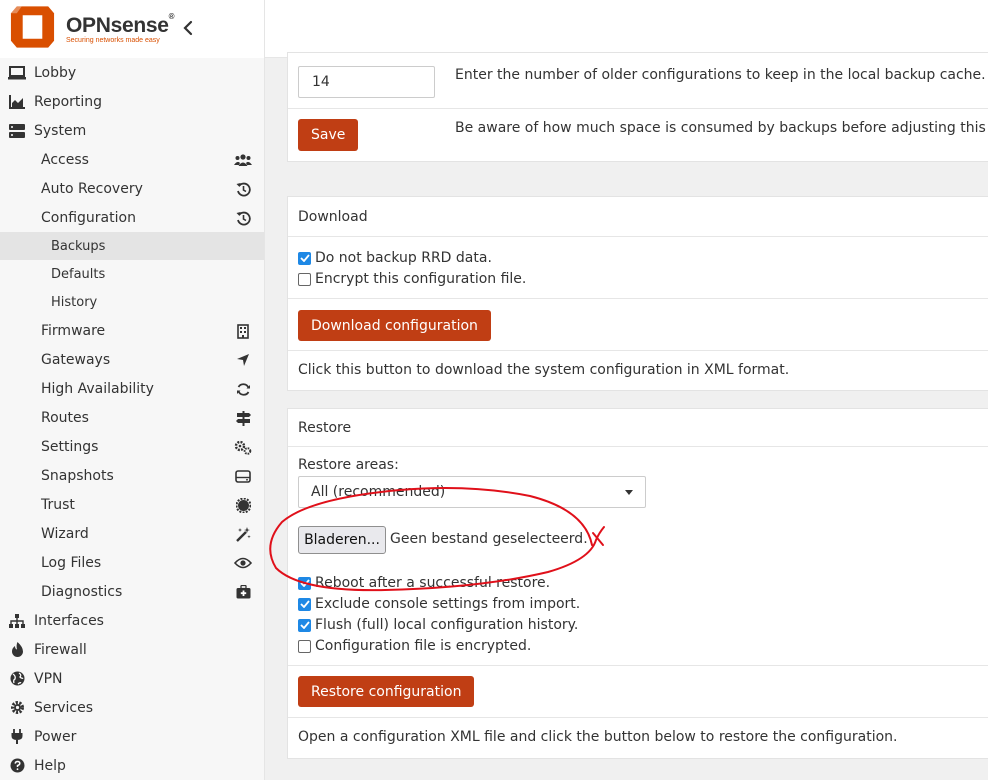 The image size is (988, 780). I want to click on sidebar-item-label: Reporting, so click(68, 101).